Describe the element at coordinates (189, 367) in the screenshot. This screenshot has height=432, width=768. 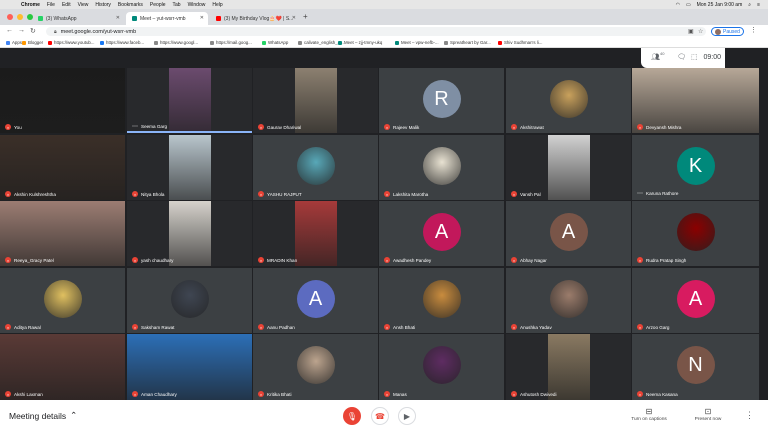
I see `participant-tile: × Aman Chaudhary` at that location.